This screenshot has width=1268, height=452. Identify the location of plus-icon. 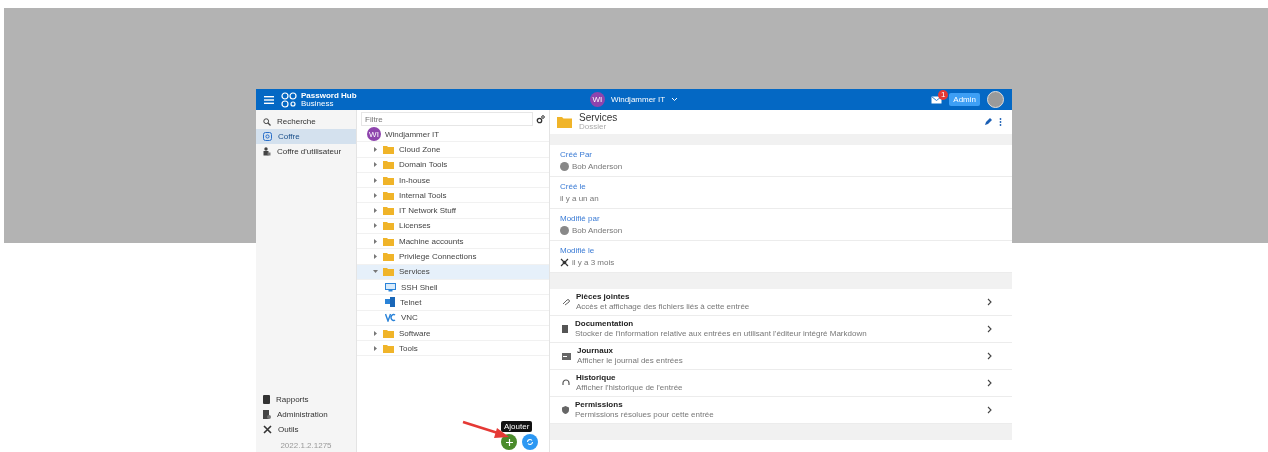
(509, 442).